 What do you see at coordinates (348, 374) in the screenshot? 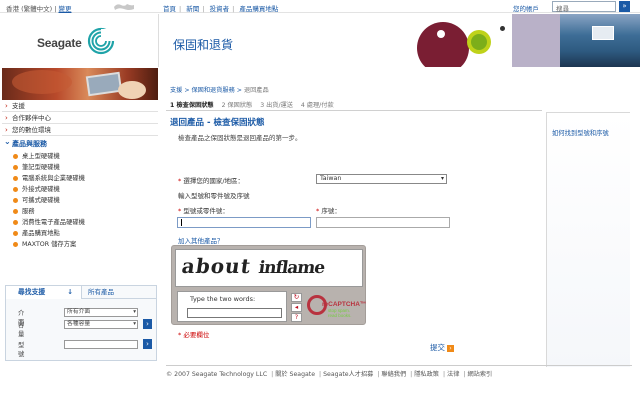
I see `footer-careers-link: Seagate人才招募` at bounding box center [348, 374].